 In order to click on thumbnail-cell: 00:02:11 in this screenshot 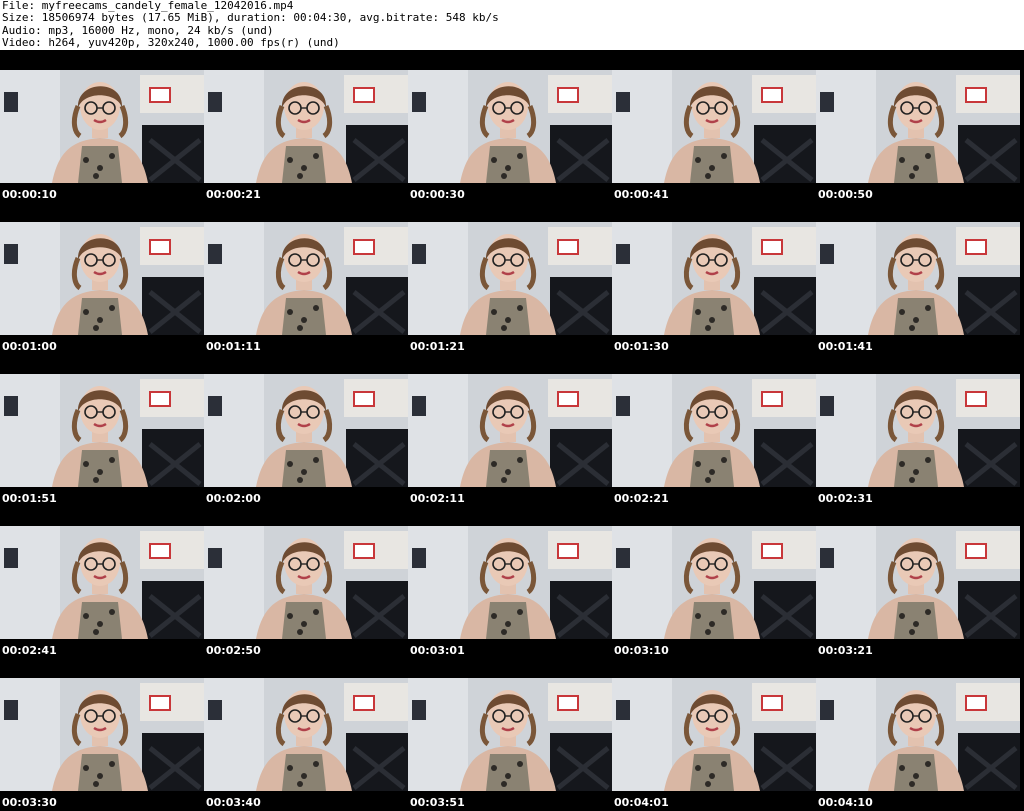, I will do `click(510, 430)`.